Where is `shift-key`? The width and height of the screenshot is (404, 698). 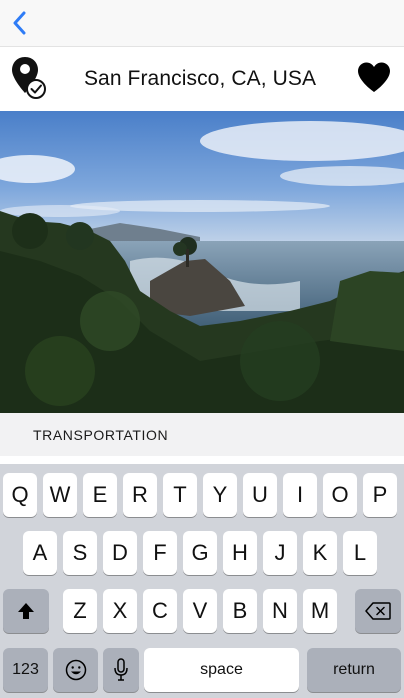
shift-key is located at coordinates (26, 611).